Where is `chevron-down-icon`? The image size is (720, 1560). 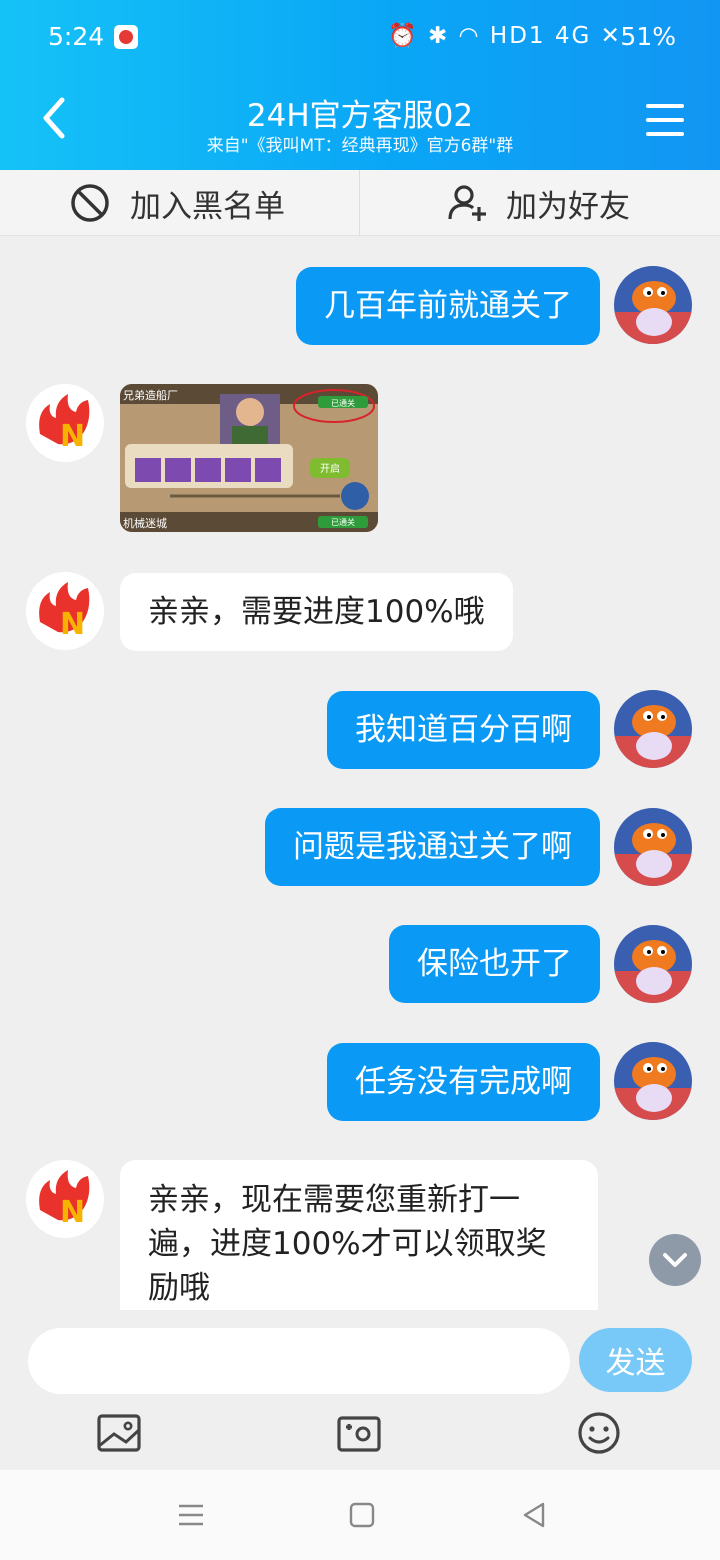 chevron-down-icon is located at coordinates (675, 1260).